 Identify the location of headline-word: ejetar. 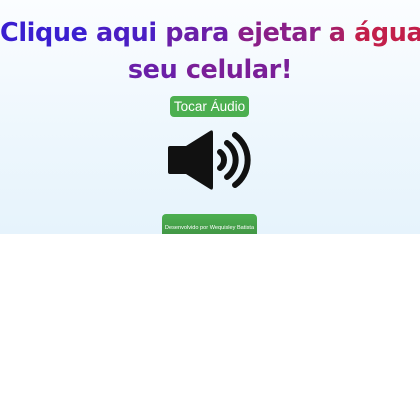
(279, 33).